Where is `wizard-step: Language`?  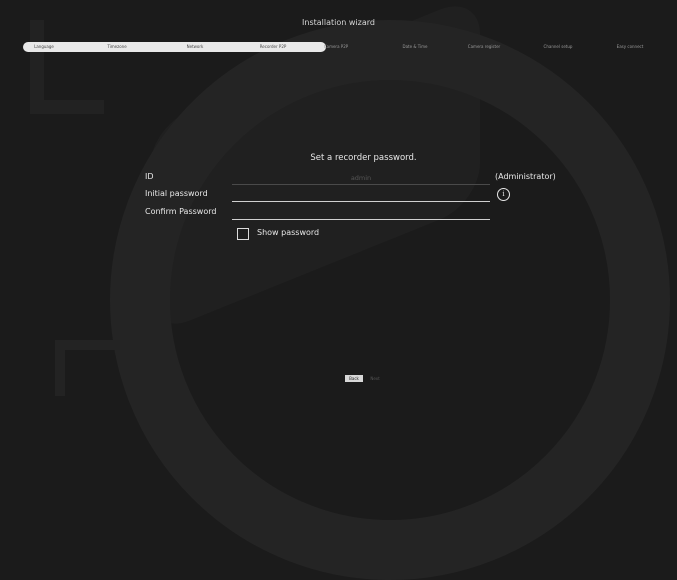
wizard-step: Language is located at coordinates (44, 46).